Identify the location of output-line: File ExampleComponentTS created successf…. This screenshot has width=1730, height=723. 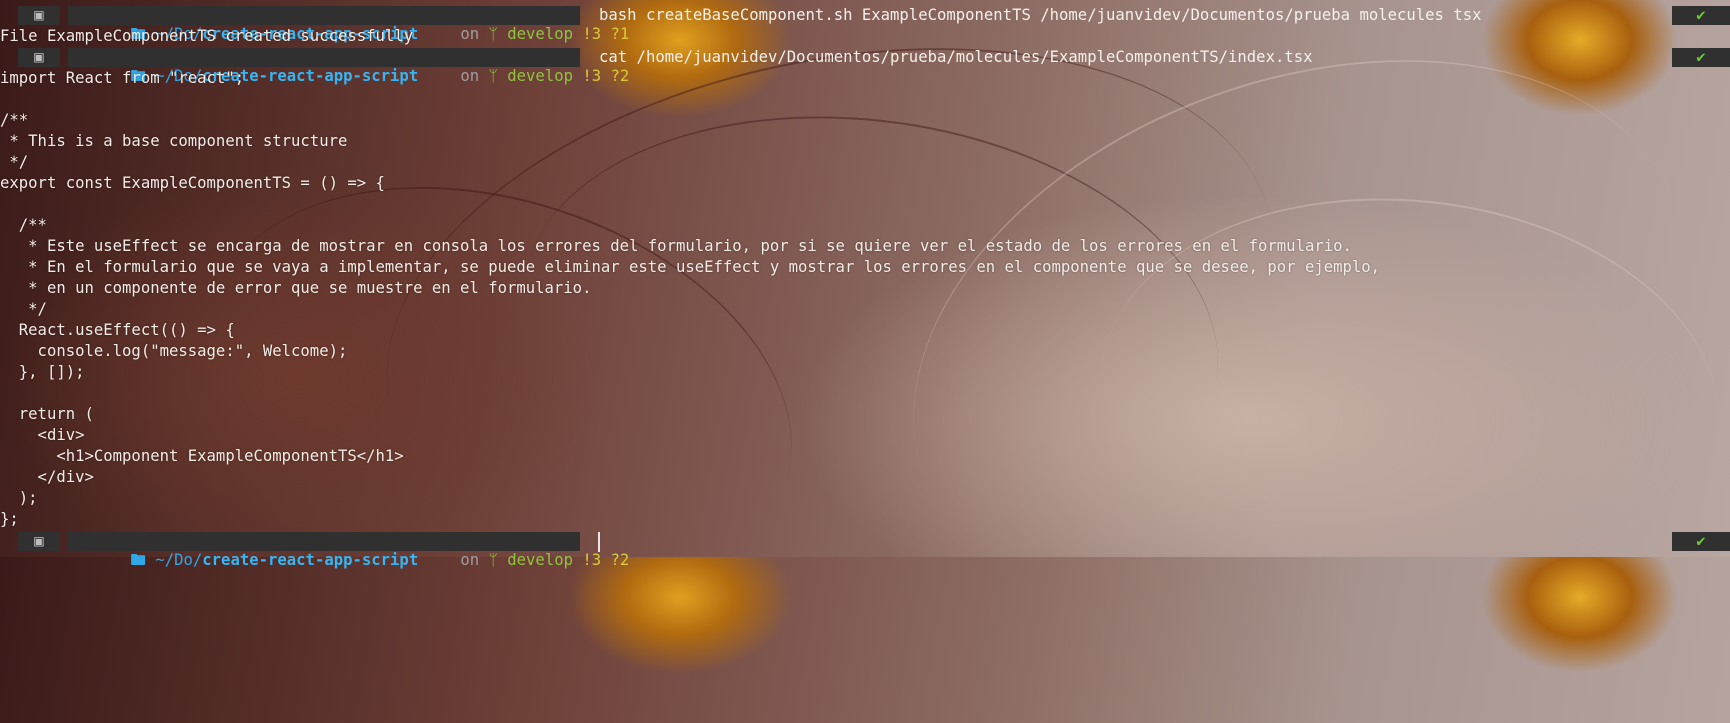
(207, 36).